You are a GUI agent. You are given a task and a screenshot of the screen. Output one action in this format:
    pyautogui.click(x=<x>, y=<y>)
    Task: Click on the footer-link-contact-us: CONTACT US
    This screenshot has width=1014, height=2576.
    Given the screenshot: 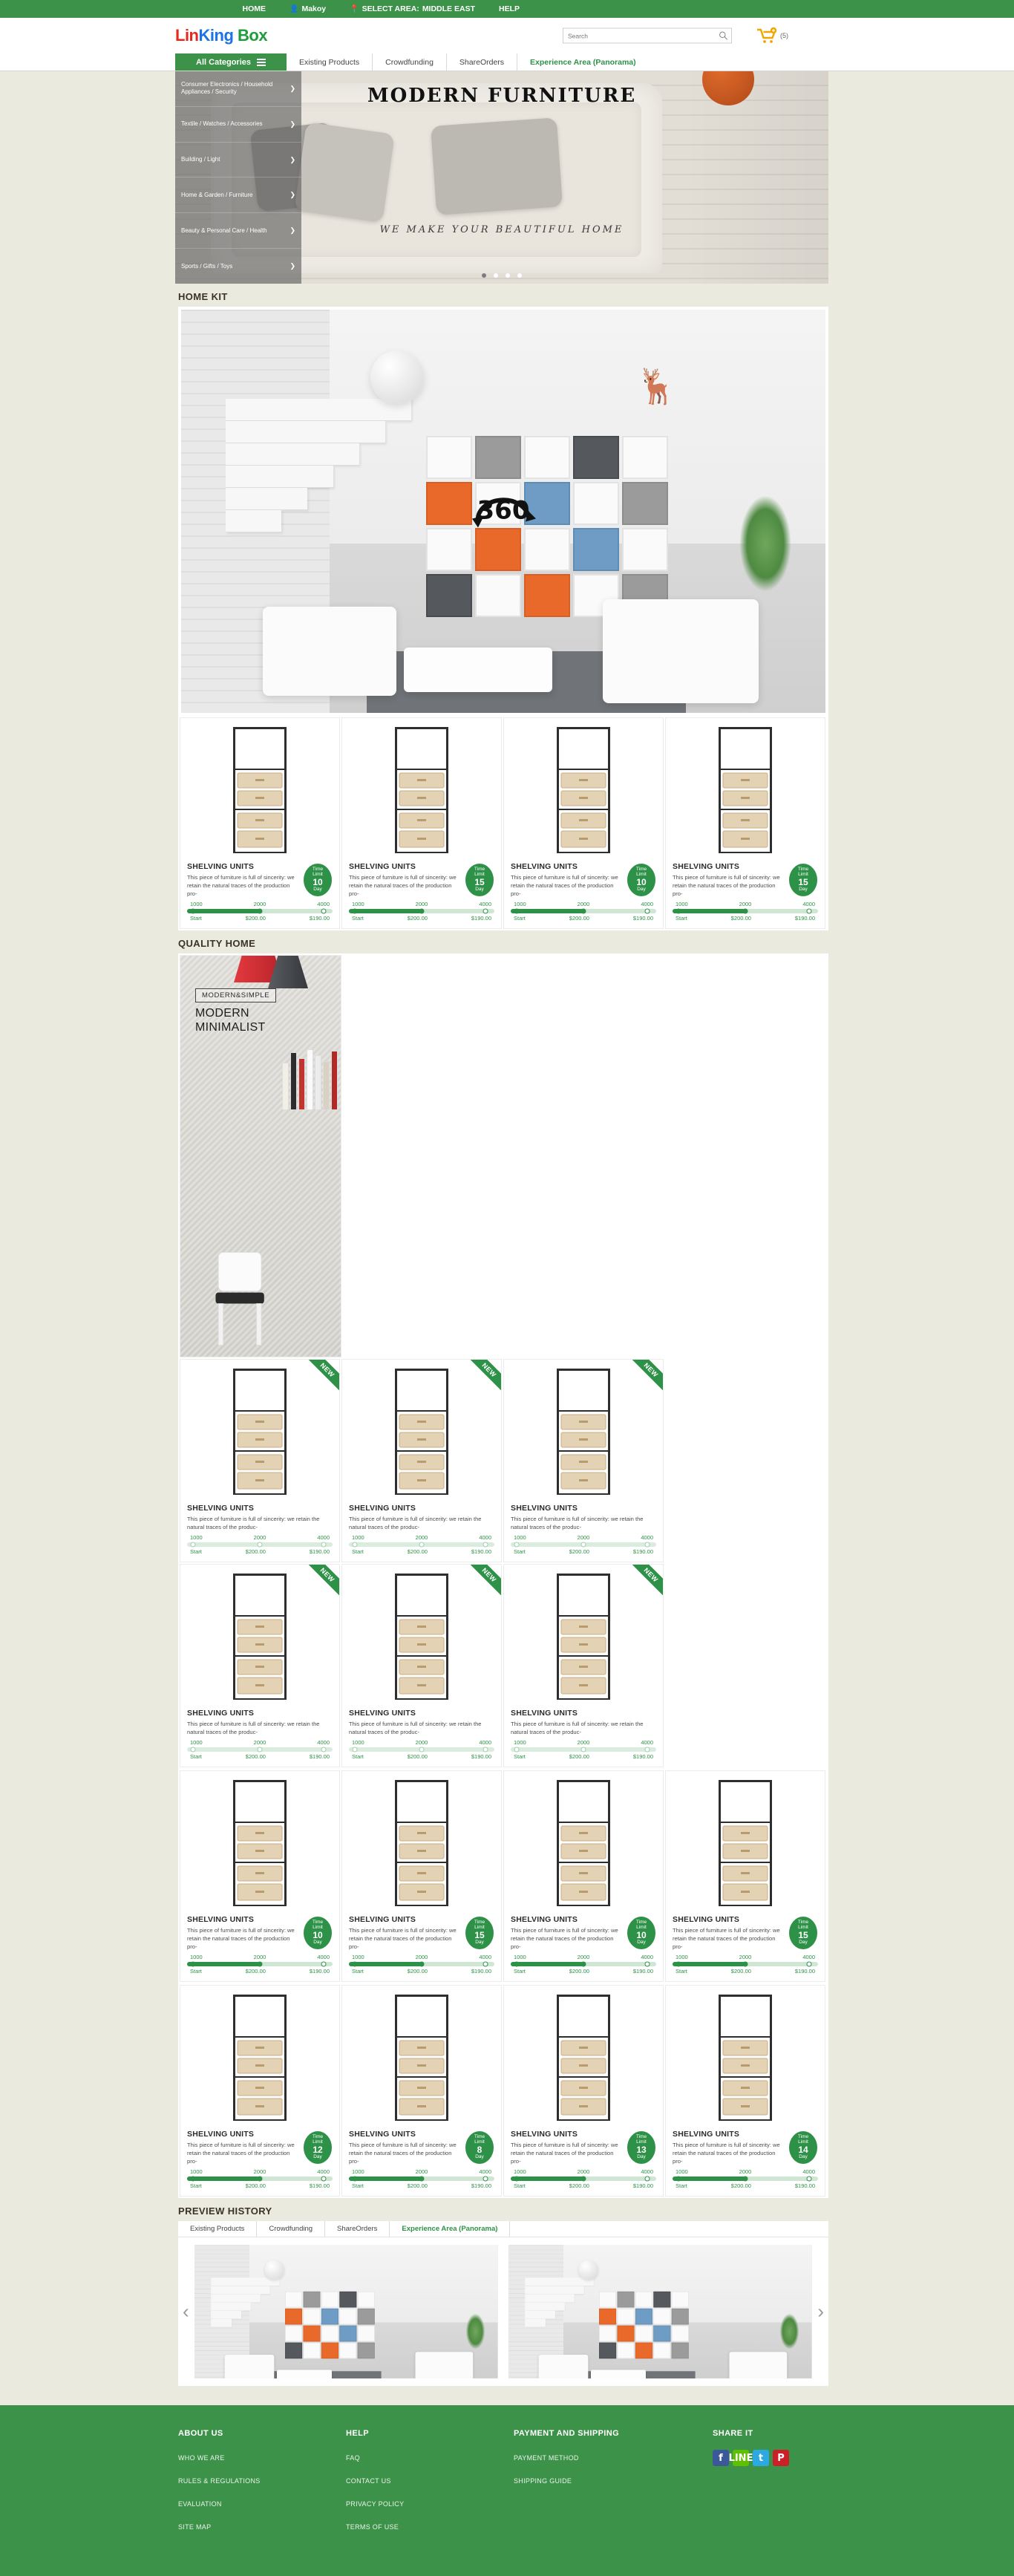 What is the action you would take?
    pyautogui.click(x=430, y=2481)
    